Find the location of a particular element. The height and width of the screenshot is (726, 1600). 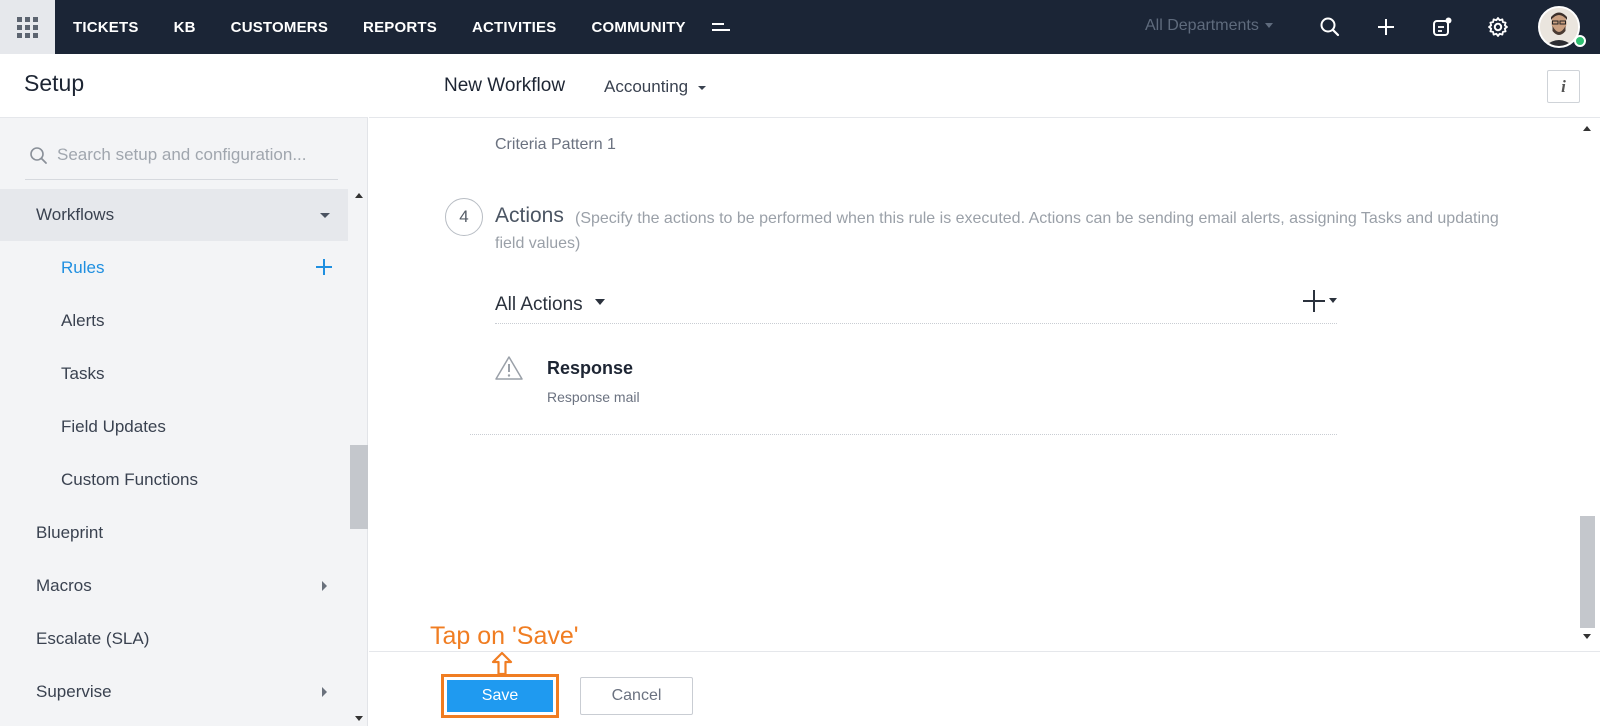

plus-icon is located at coordinates (1386, 27).